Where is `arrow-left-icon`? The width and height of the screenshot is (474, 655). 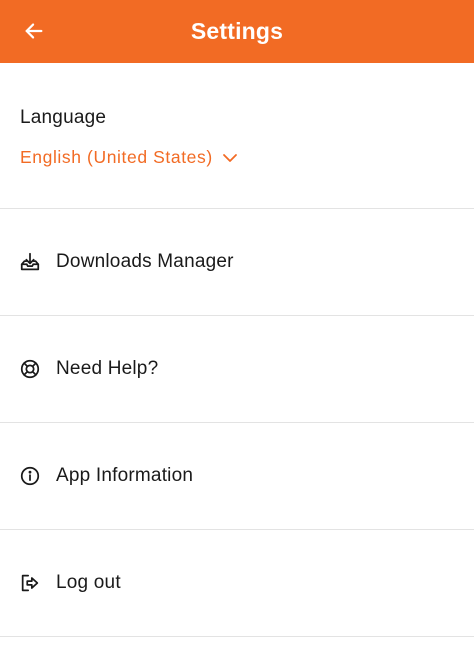
arrow-left-icon is located at coordinates (34, 31).